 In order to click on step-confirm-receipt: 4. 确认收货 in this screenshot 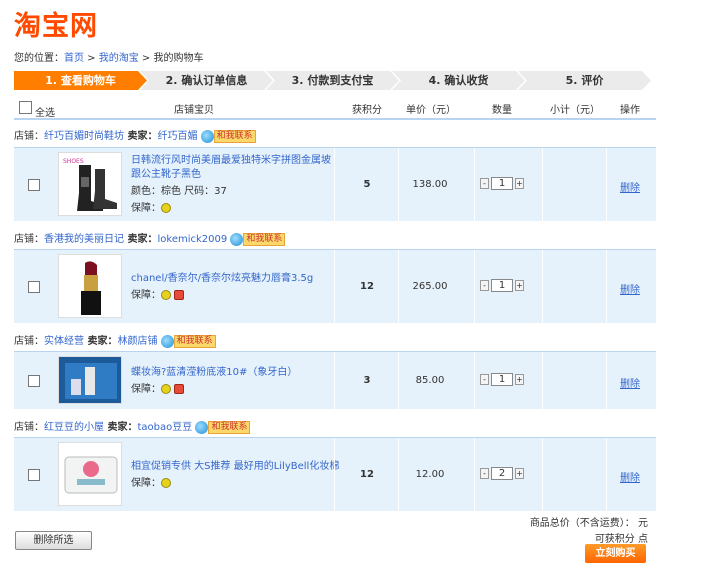, I will do `click(458, 80)`.